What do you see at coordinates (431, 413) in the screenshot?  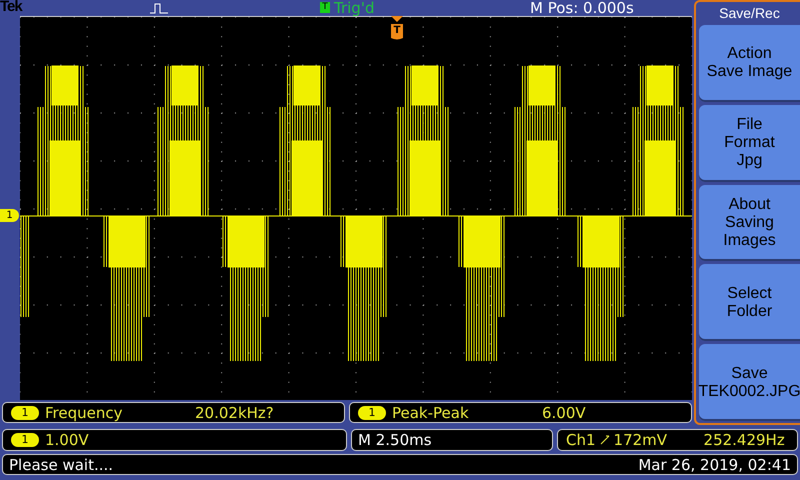 I see `measurement-name: Peak-Peak` at bounding box center [431, 413].